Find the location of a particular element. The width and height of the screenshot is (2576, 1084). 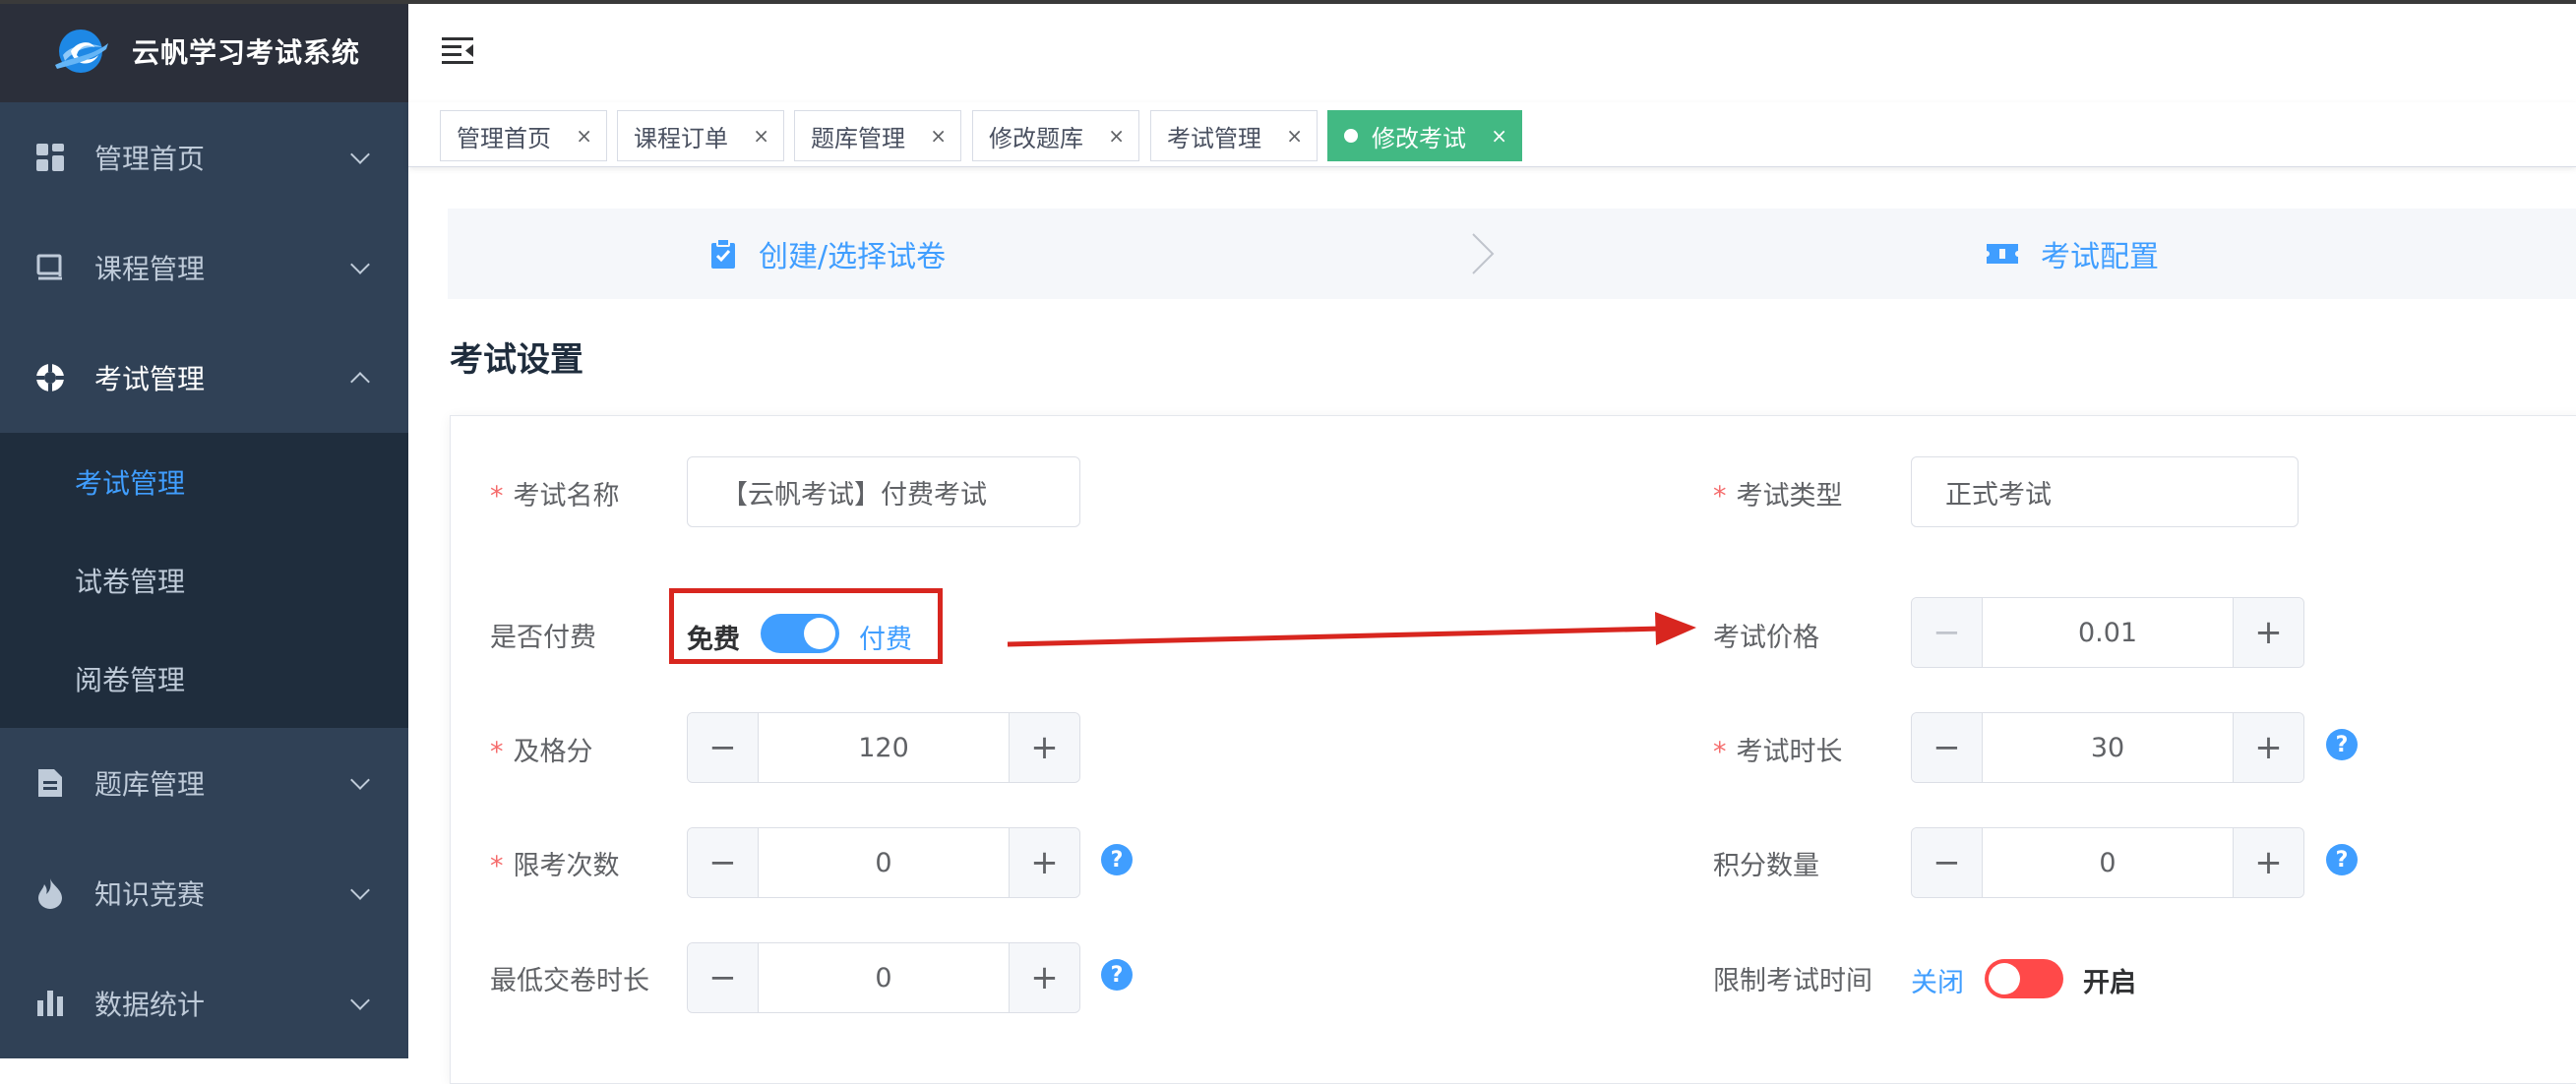

limit-time-label: 限制考试时间 is located at coordinates (1792, 981).